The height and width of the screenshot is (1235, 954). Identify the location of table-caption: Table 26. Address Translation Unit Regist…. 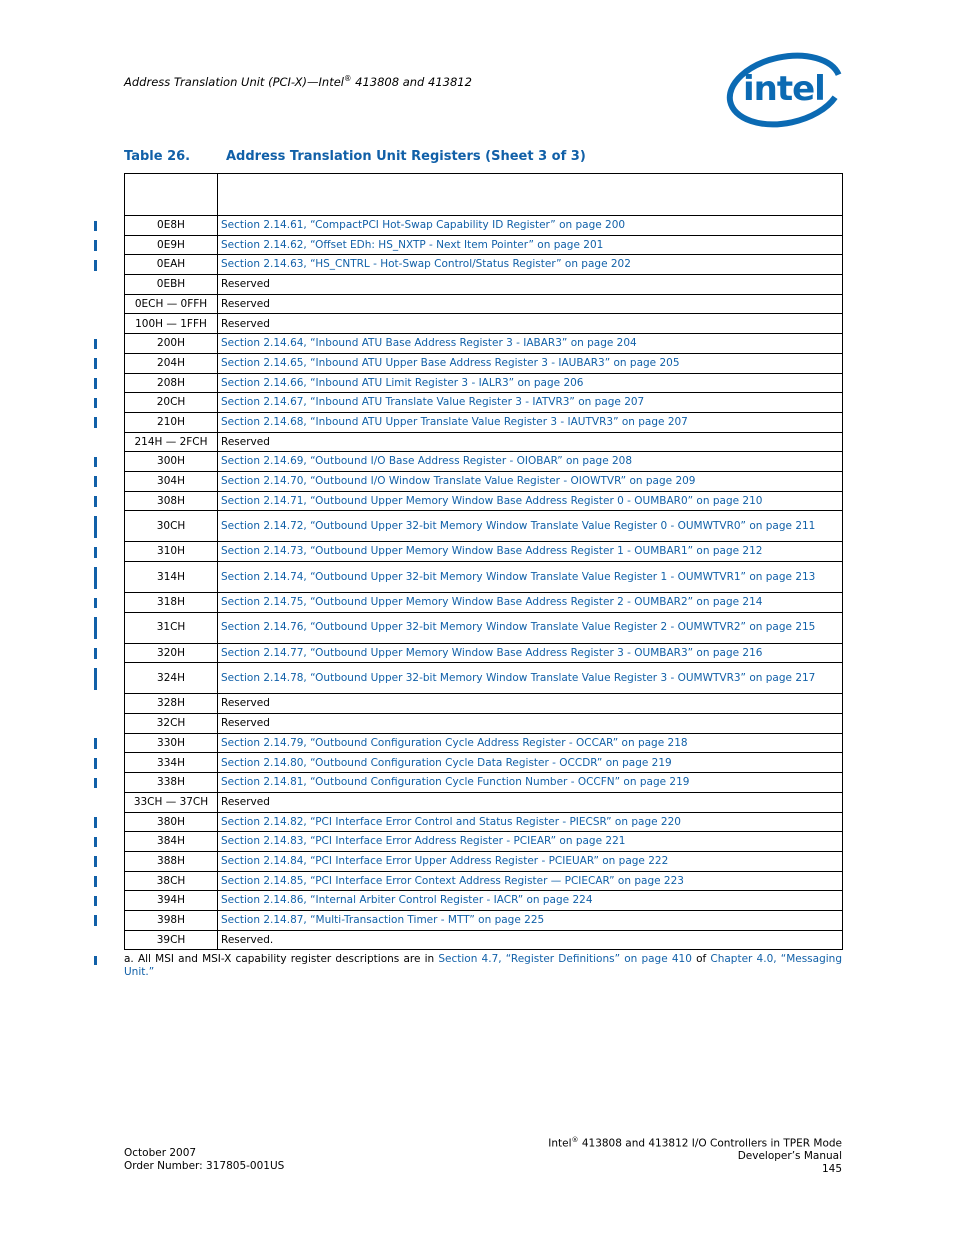
(355, 156).